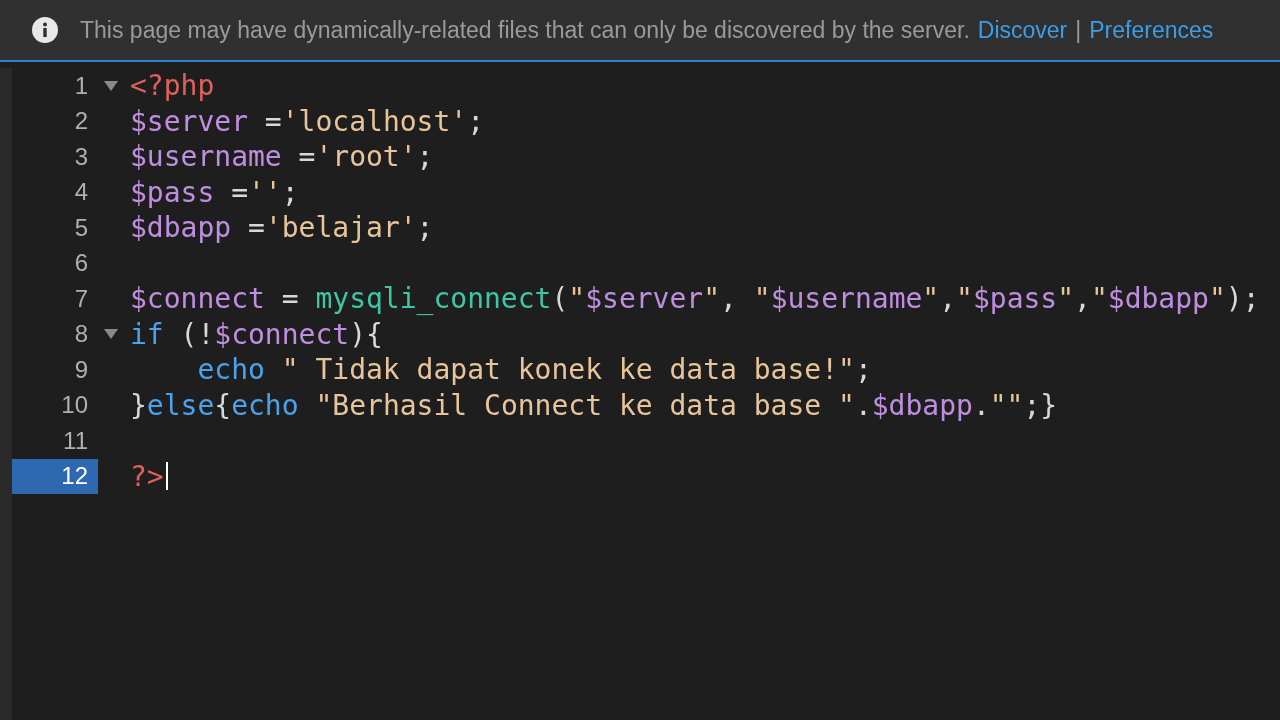 This screenshot has height=720, width=1280. Describe the element at coordinates (281, 228) in the screenshot. I see `code-line: $dbapp ='belajar';` at that location.